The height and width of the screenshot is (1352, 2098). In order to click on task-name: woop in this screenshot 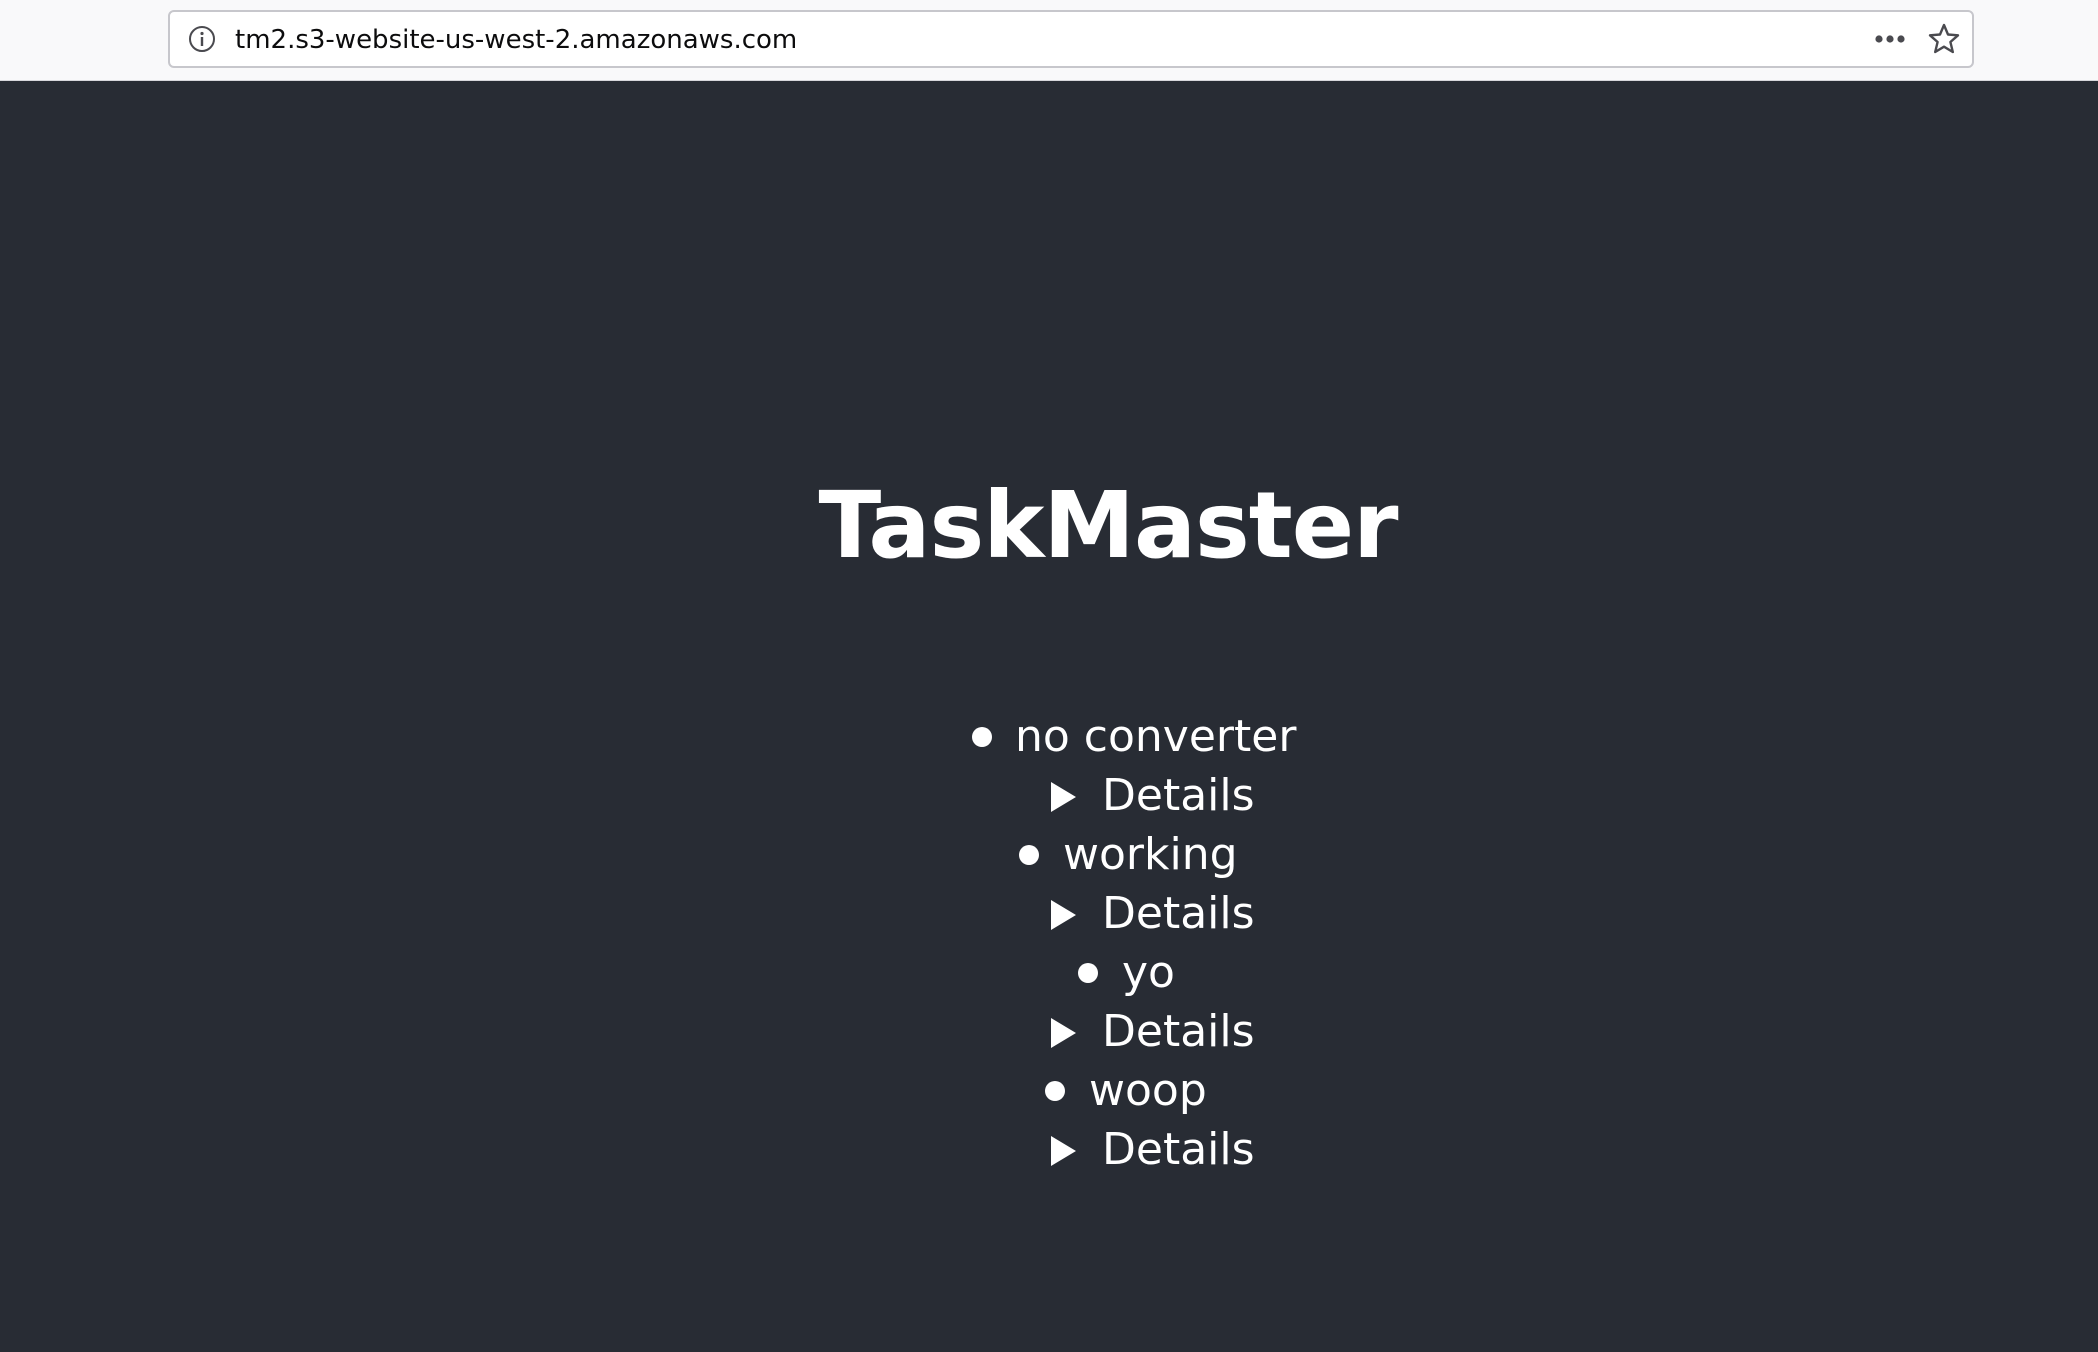, I will do `click(1148, 1090)`.